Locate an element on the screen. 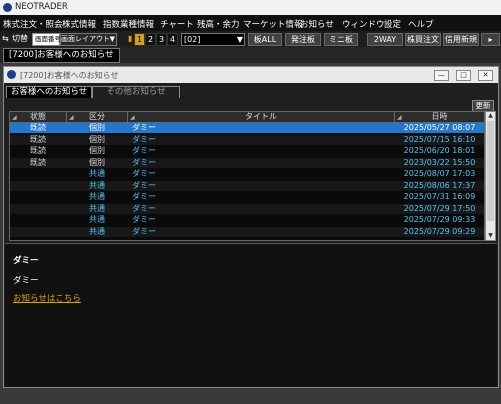 This screenshot has height=404, width=501. detail-body: ダミー is located at coordinates (26, 281).